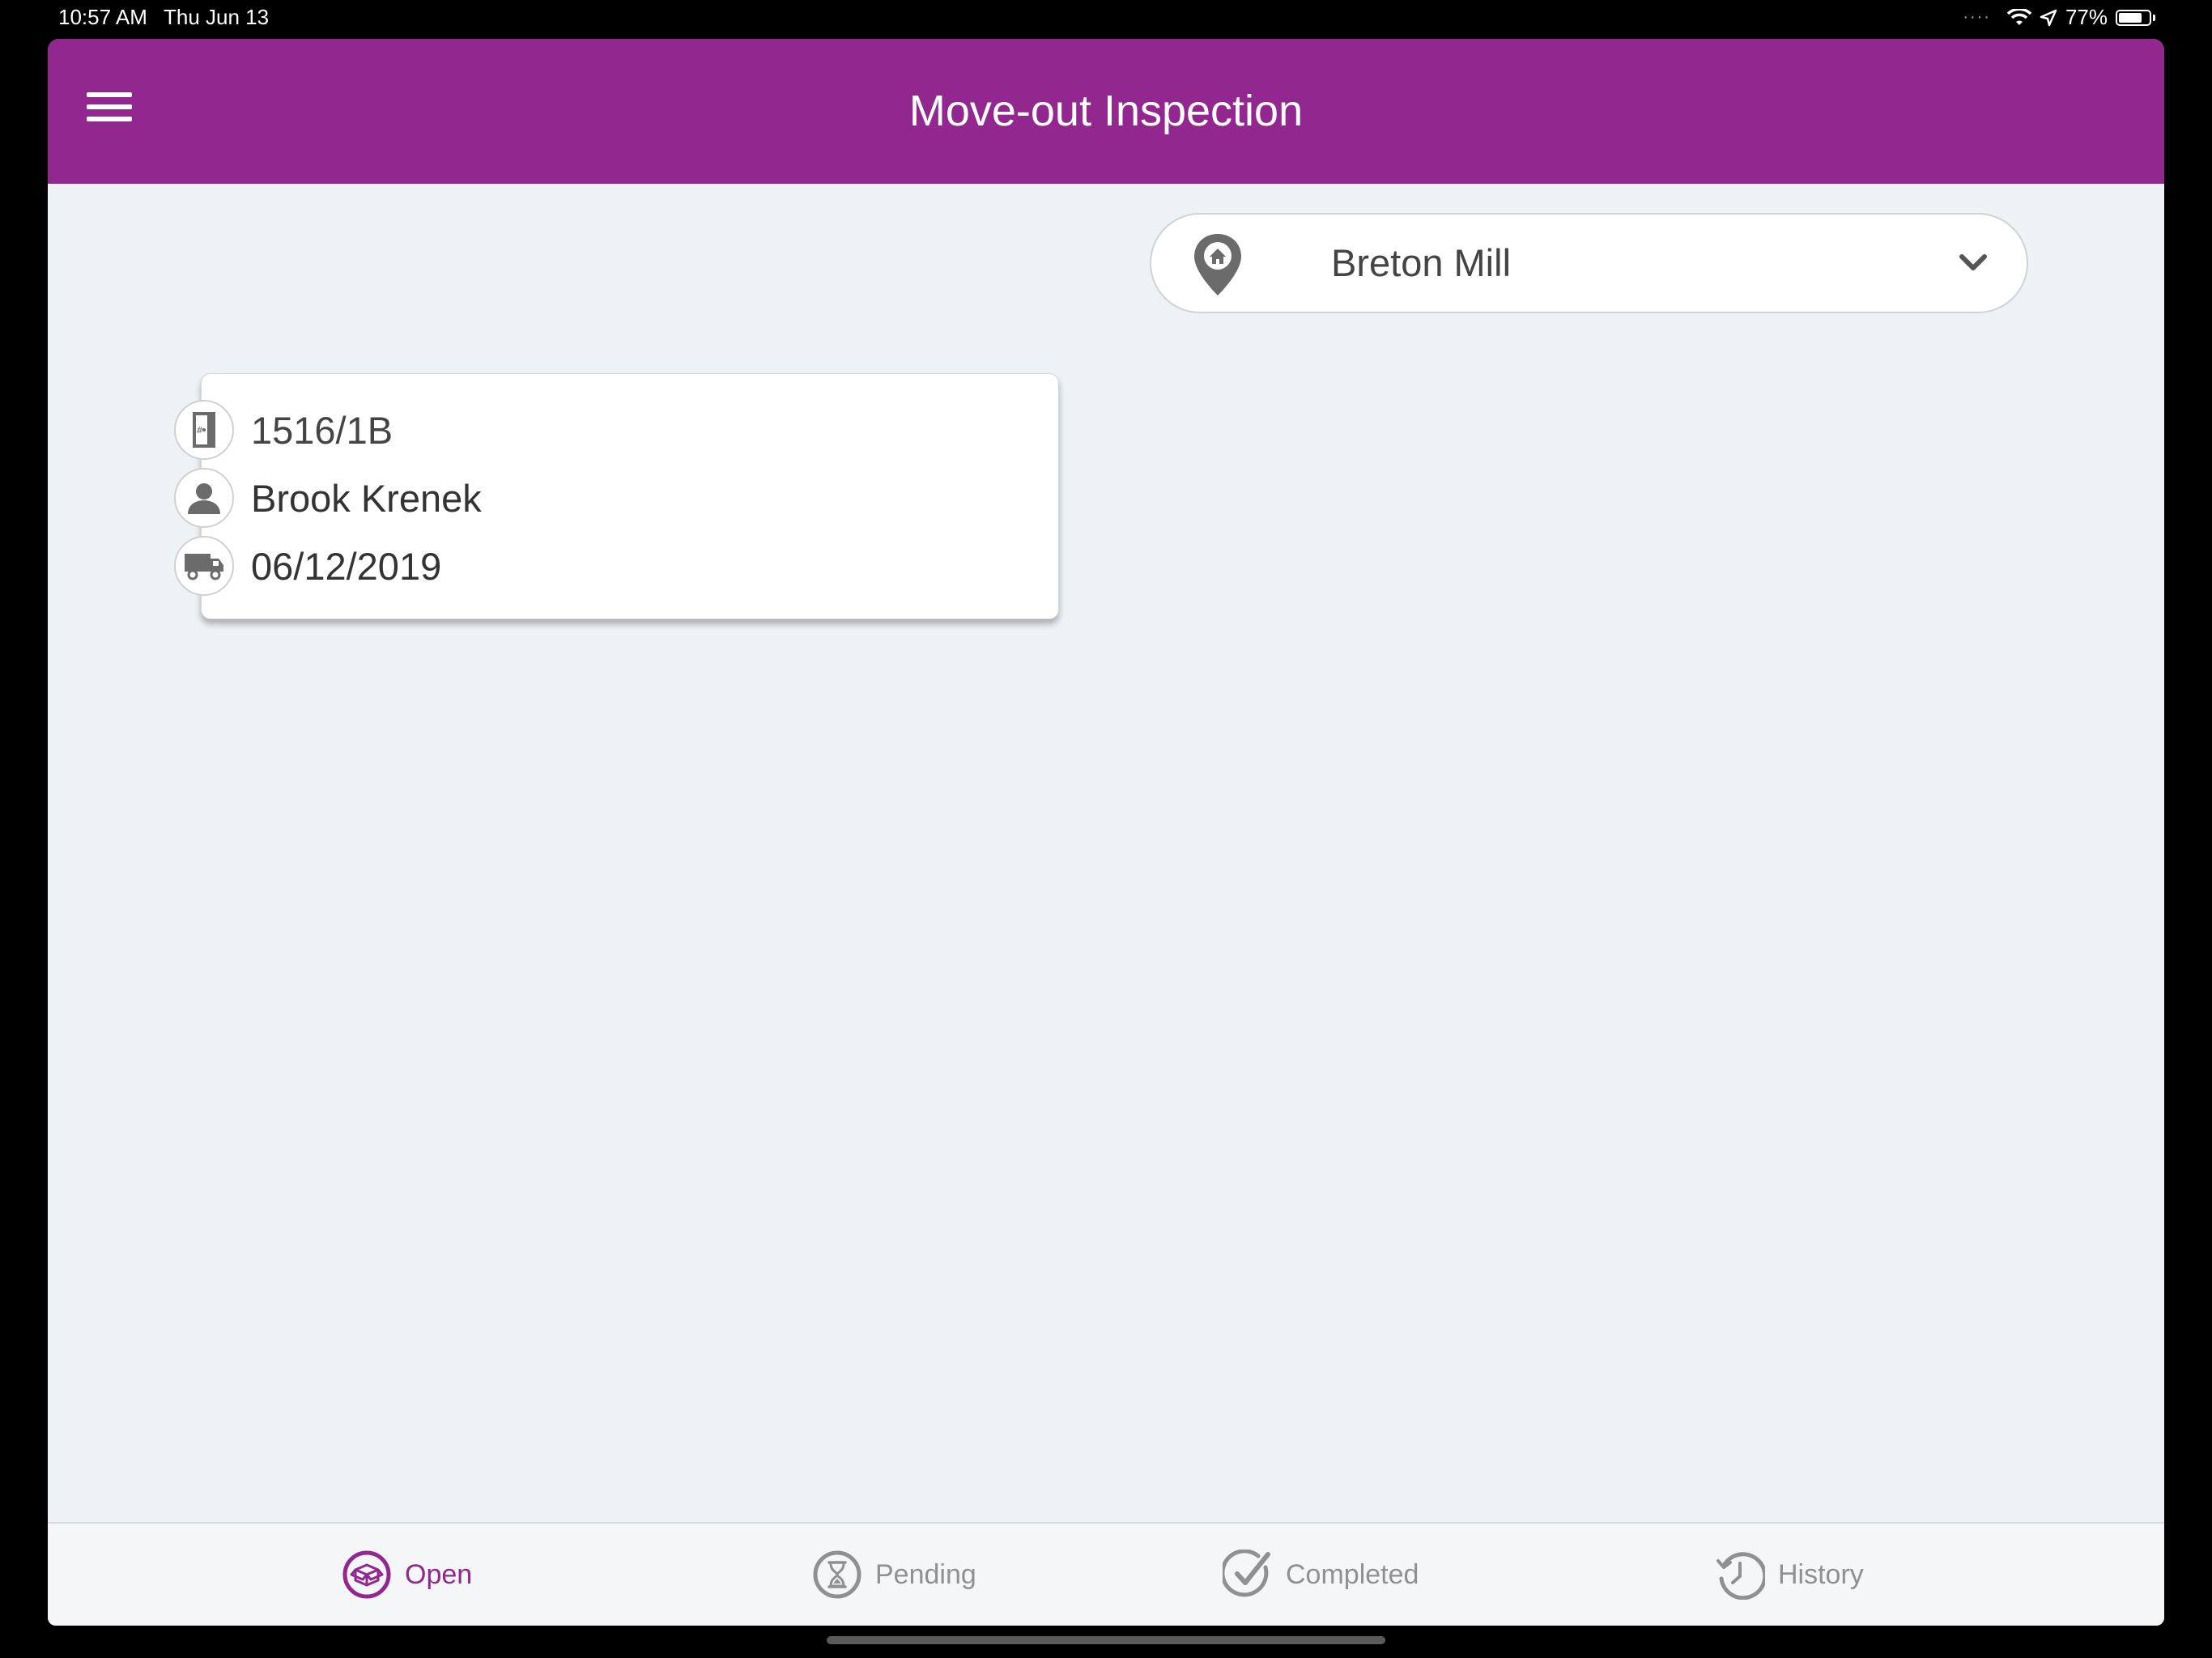 Image resolution: width=2212 pixels, height=1658 pixels. Describe the element at coordinates (1106, 18) in the screenshot. I see `status-bar: 10:57 AM Thu Jun 13 ···· 77%` at that location.